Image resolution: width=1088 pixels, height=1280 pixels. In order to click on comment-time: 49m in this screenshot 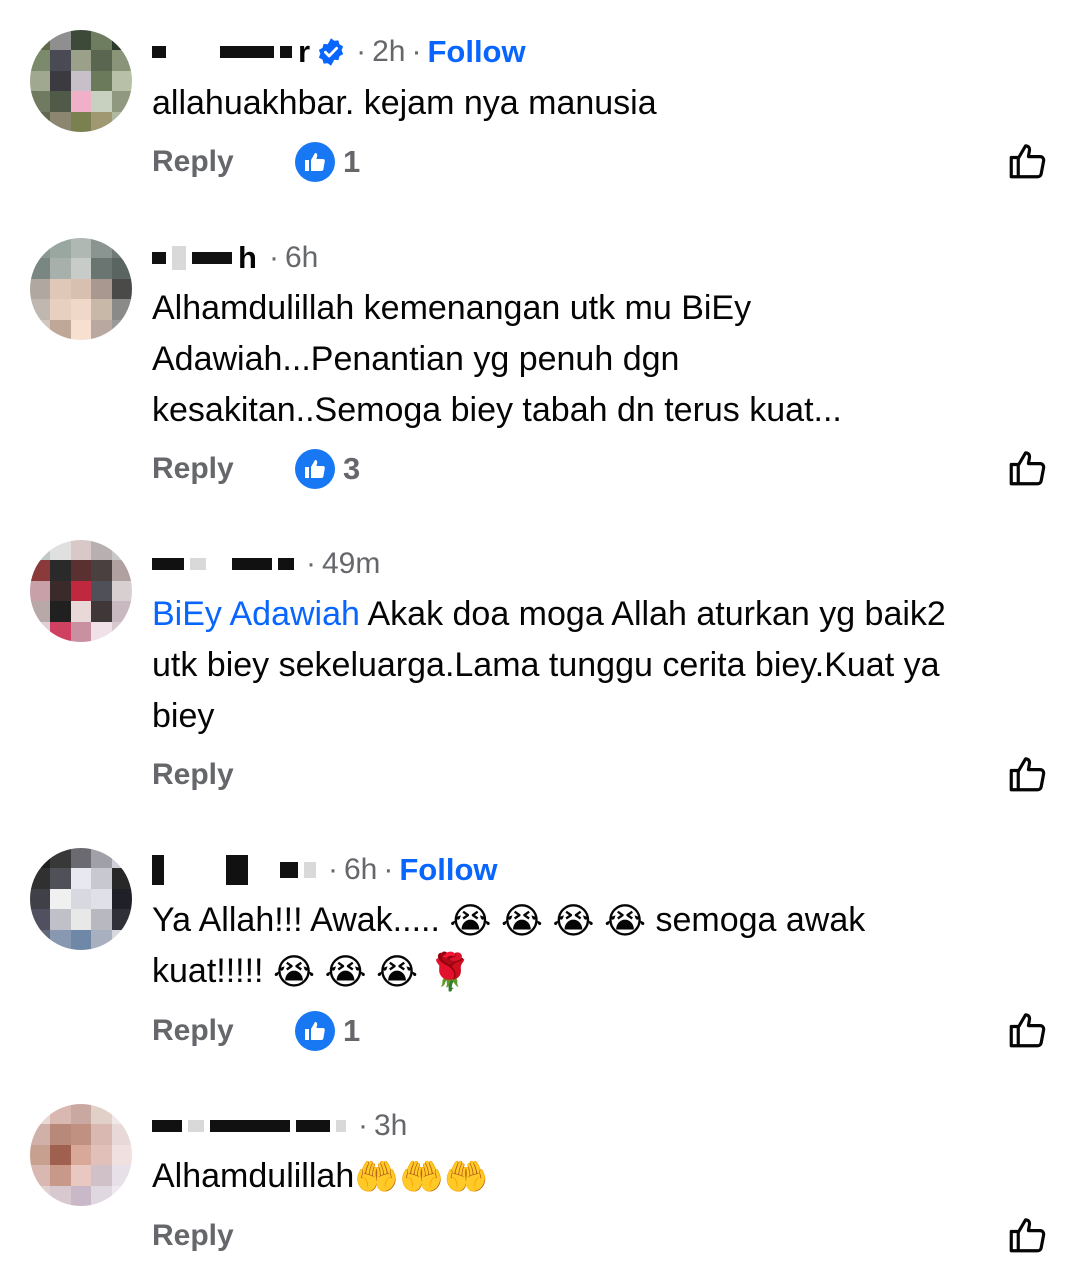, I will do `click(351, 563)`.